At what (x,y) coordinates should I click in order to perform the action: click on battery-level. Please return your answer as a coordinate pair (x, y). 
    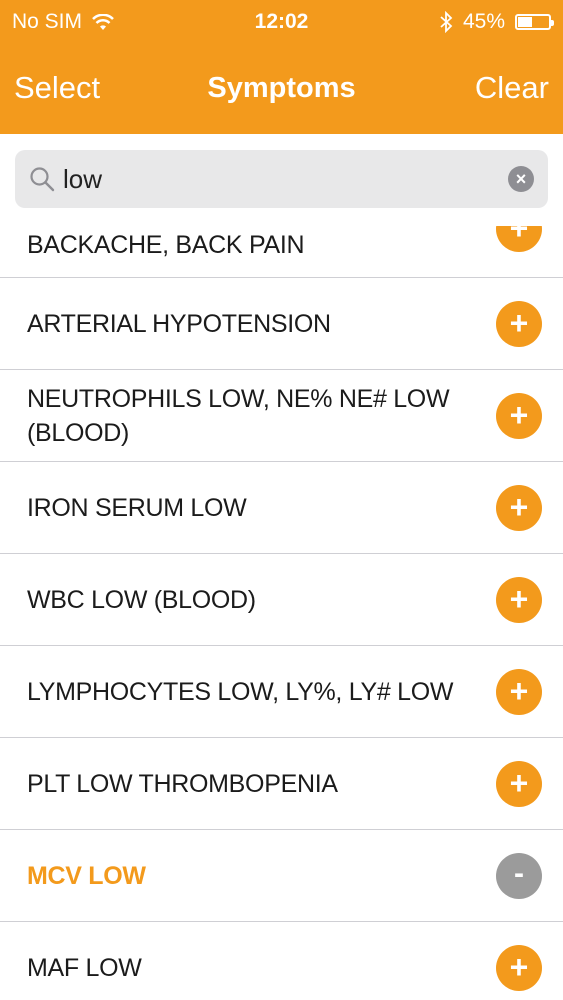
    Looking at the image, I should click on (525, 22).